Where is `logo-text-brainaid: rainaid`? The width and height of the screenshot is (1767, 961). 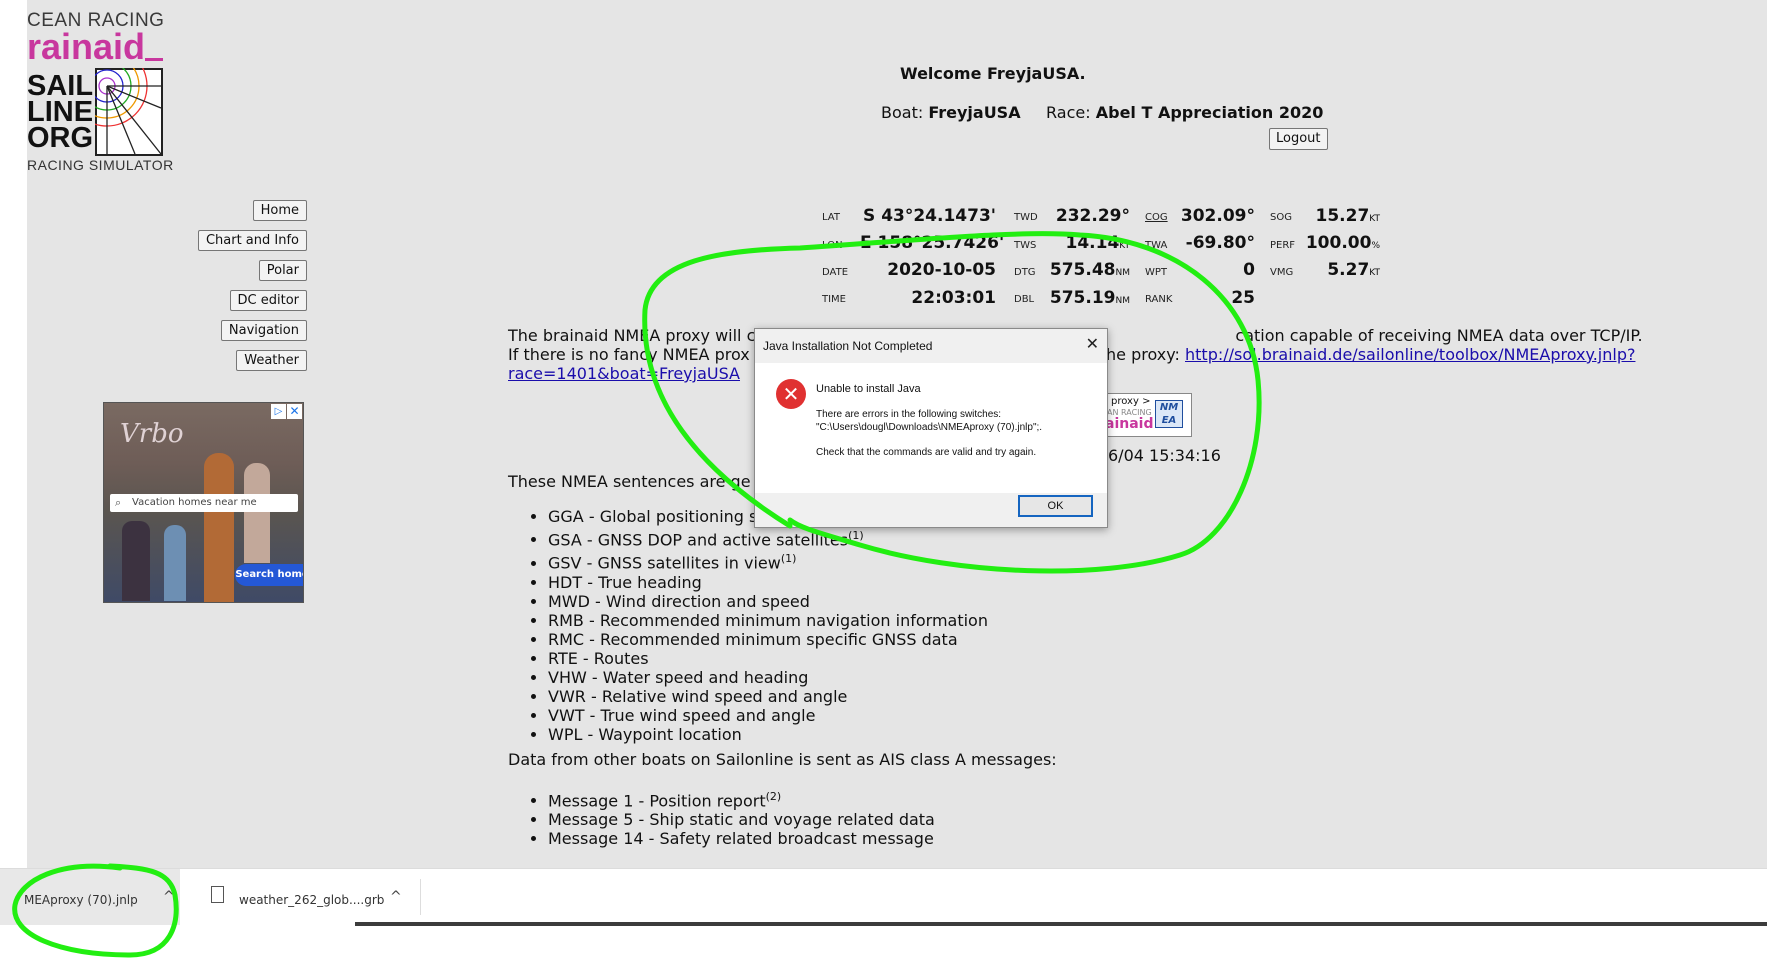 logo-text-brainaid: rainaid is located at coordinates (86, 46).